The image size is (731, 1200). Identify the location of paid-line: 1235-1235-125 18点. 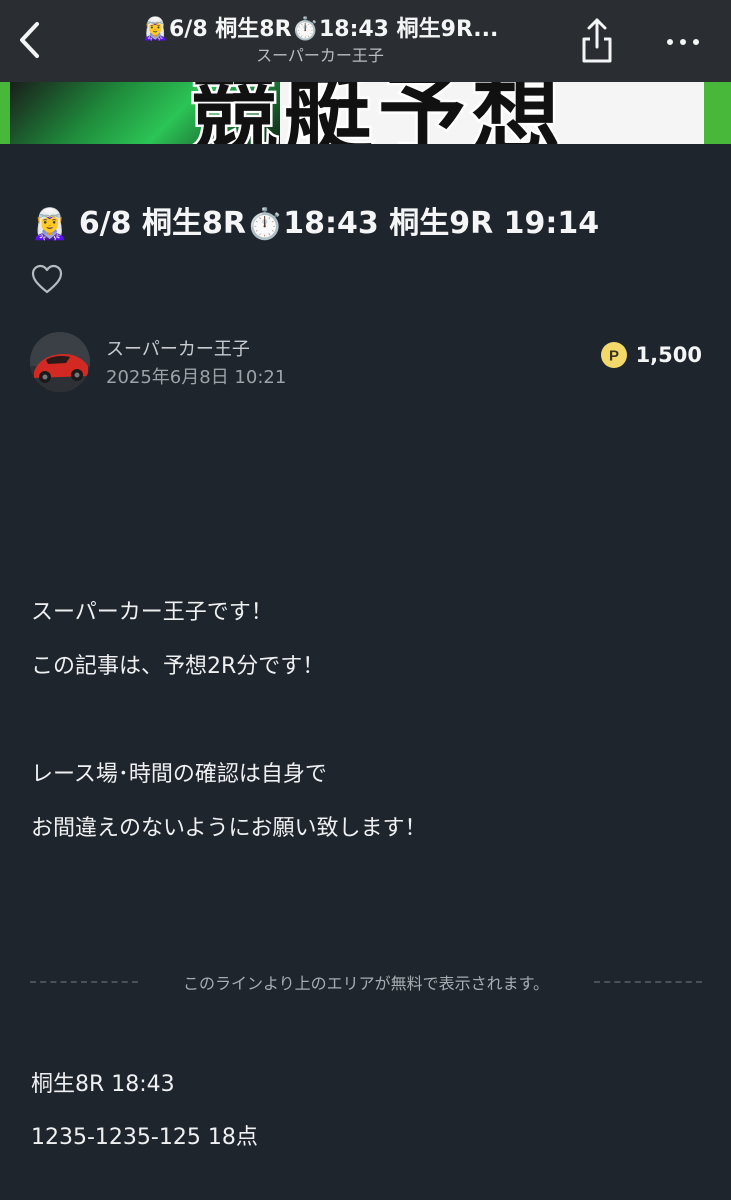
(144, 1137).